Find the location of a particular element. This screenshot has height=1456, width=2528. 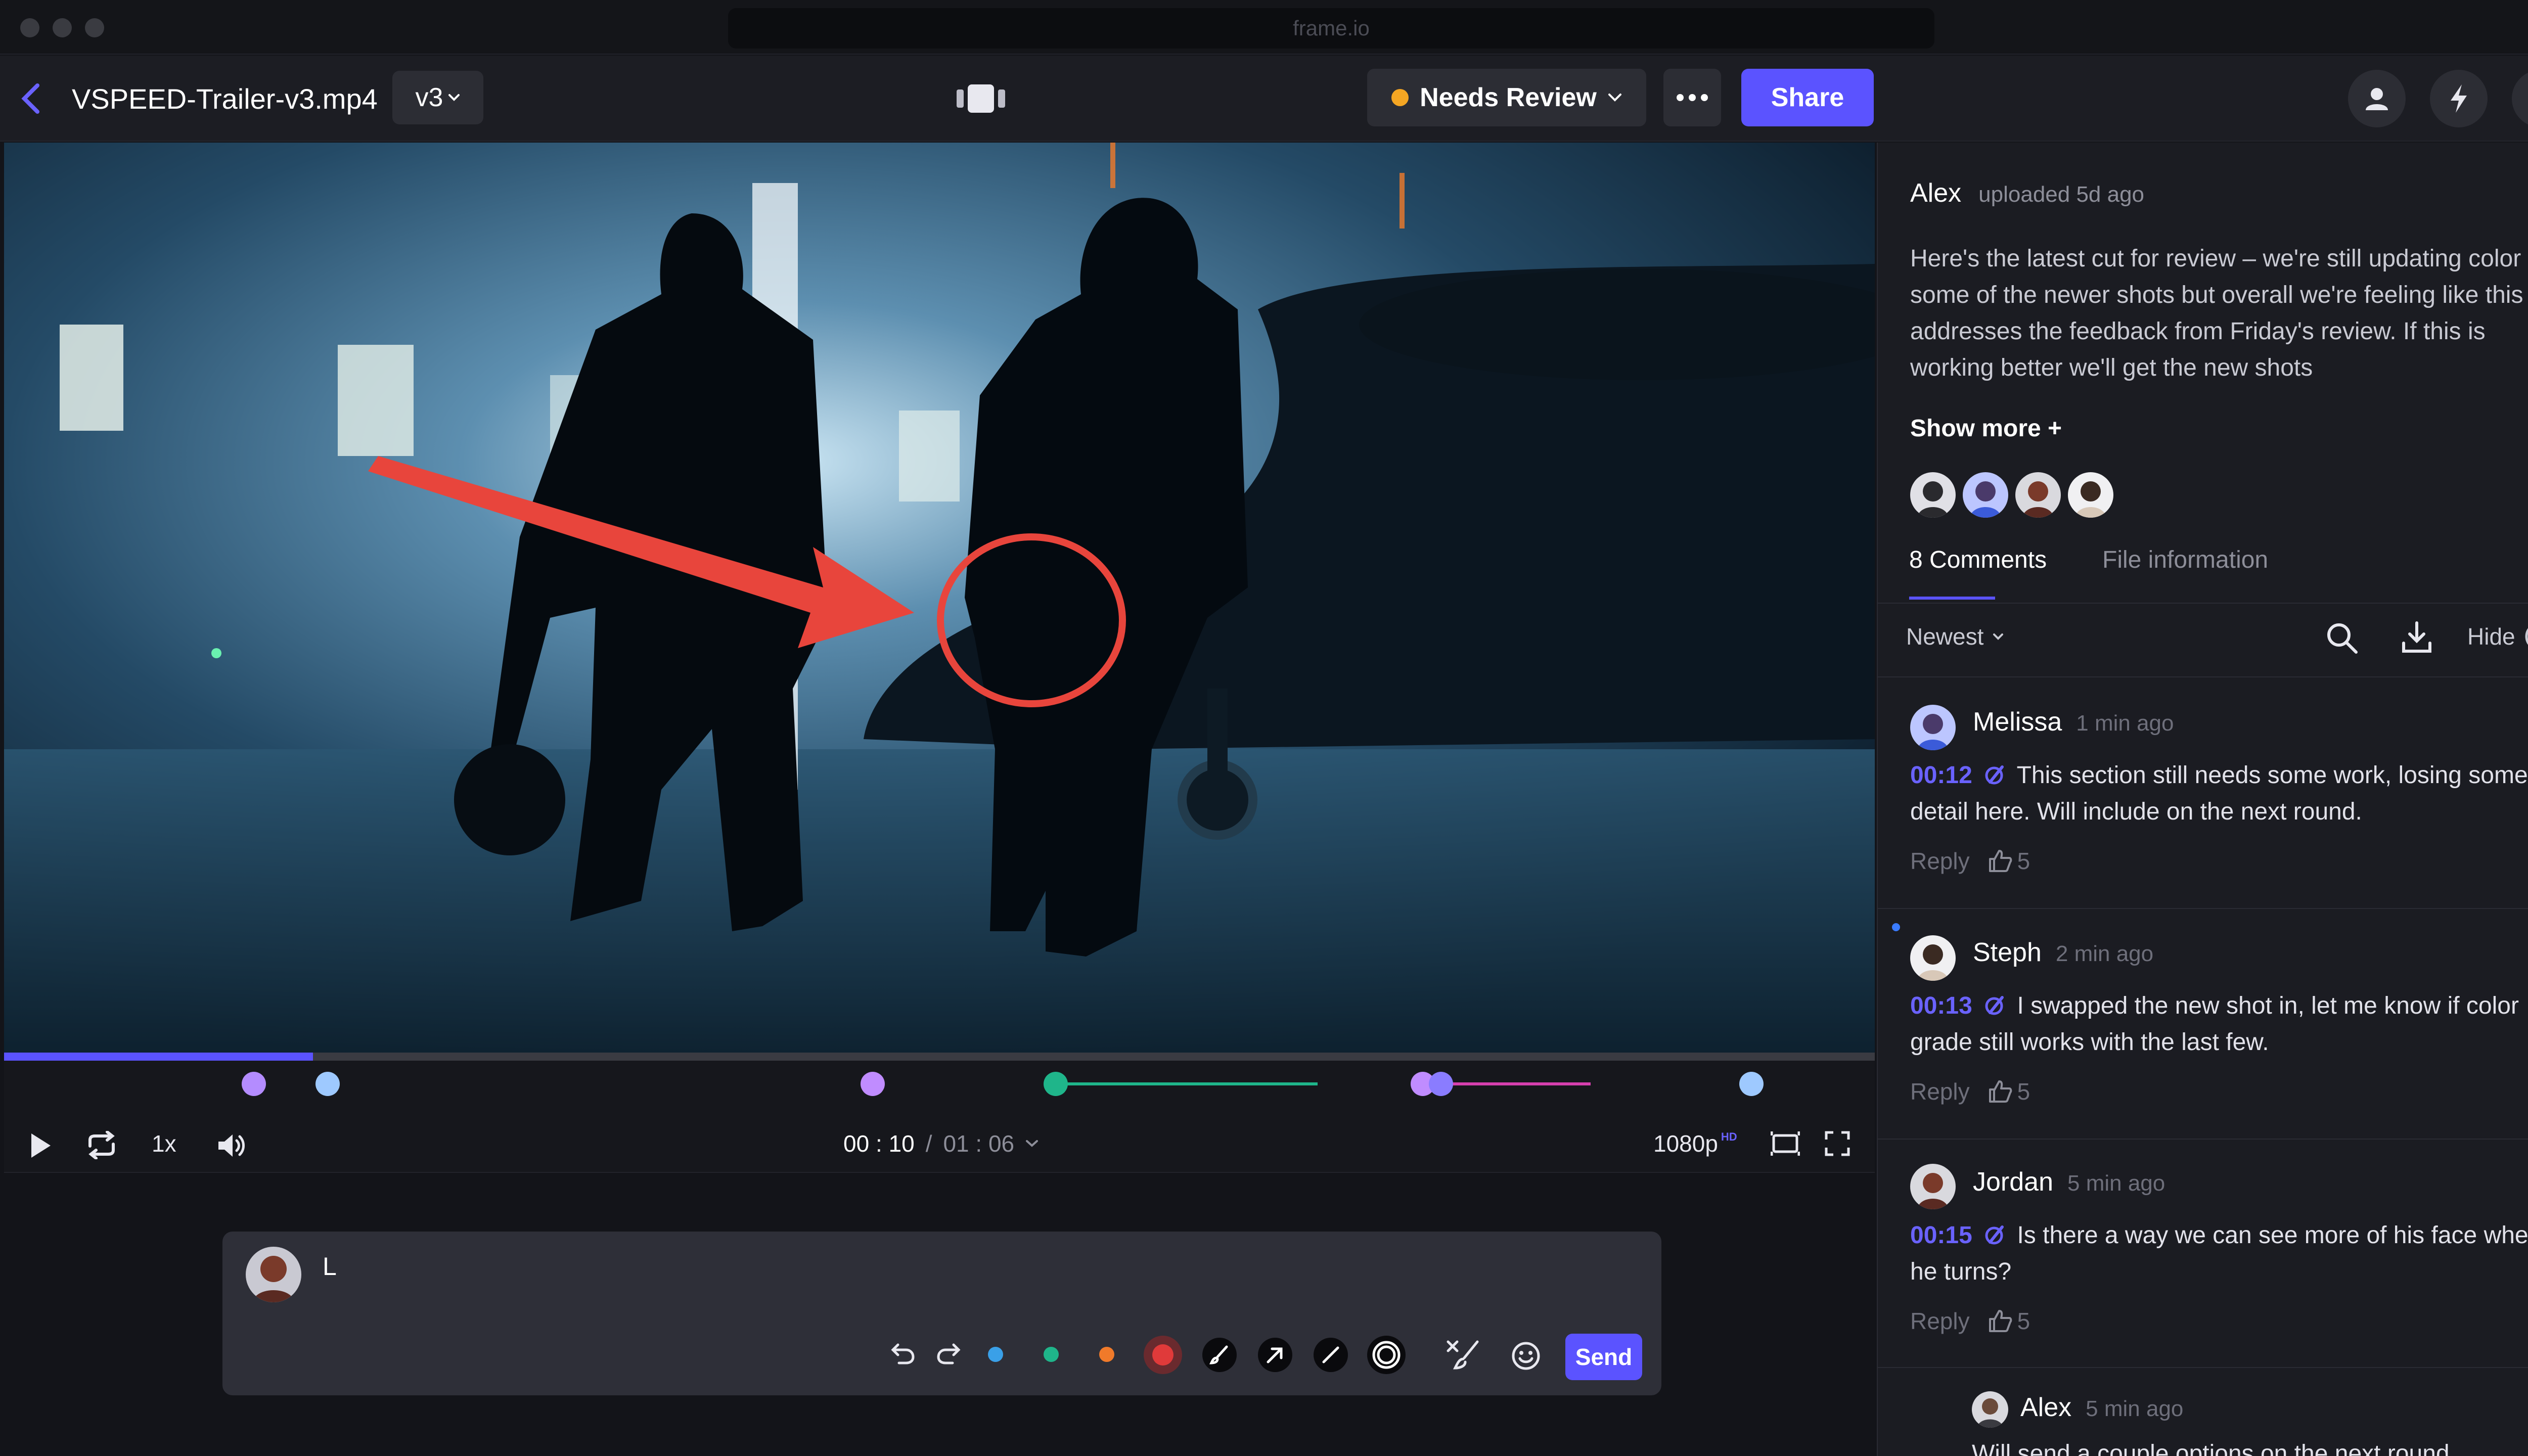

like-count: 5 is located at coordinates (2024, 1091).